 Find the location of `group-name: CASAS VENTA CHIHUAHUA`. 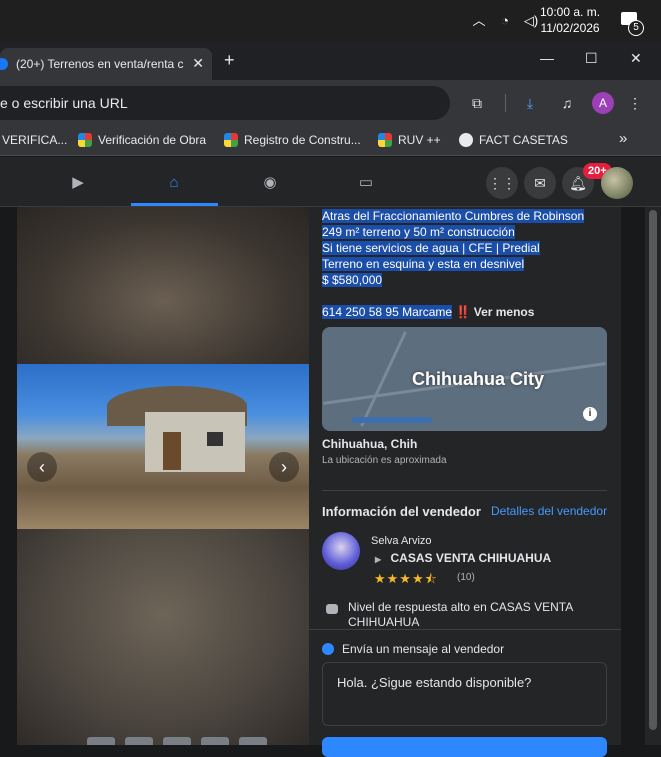

group-name: CASAS VENTA CHIHUAHUA is located at coordinates (471, 558).